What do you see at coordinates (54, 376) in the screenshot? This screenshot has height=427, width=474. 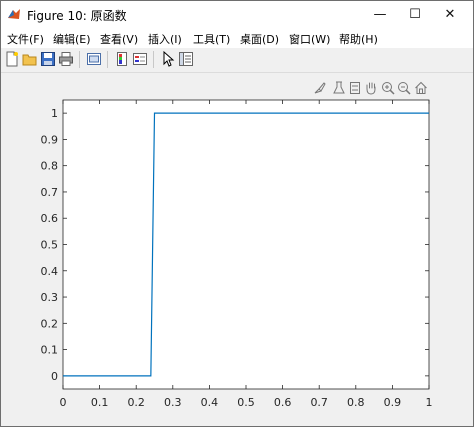 I see `y-tick-label: 0` at bounding box center [54, 376].